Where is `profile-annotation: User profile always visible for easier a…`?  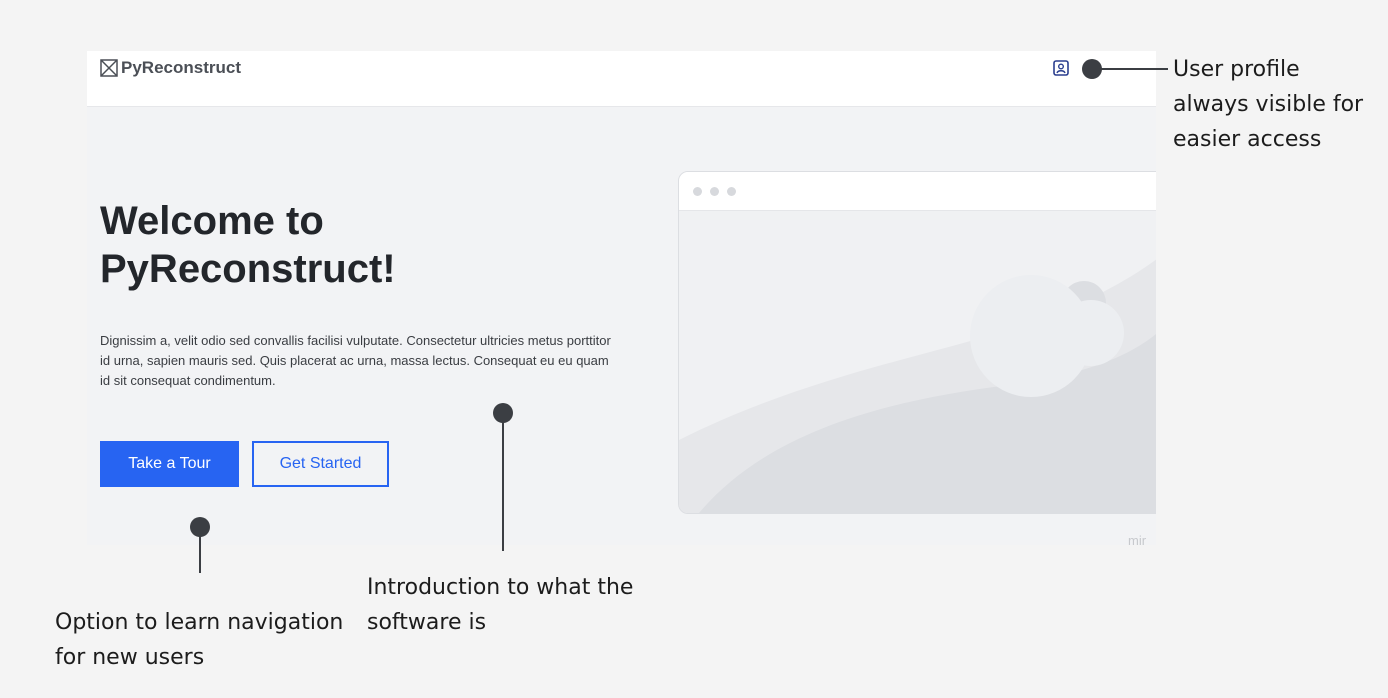
profile-annotation: User profile always visible for easier a… is located at coordinates (1268, 104).